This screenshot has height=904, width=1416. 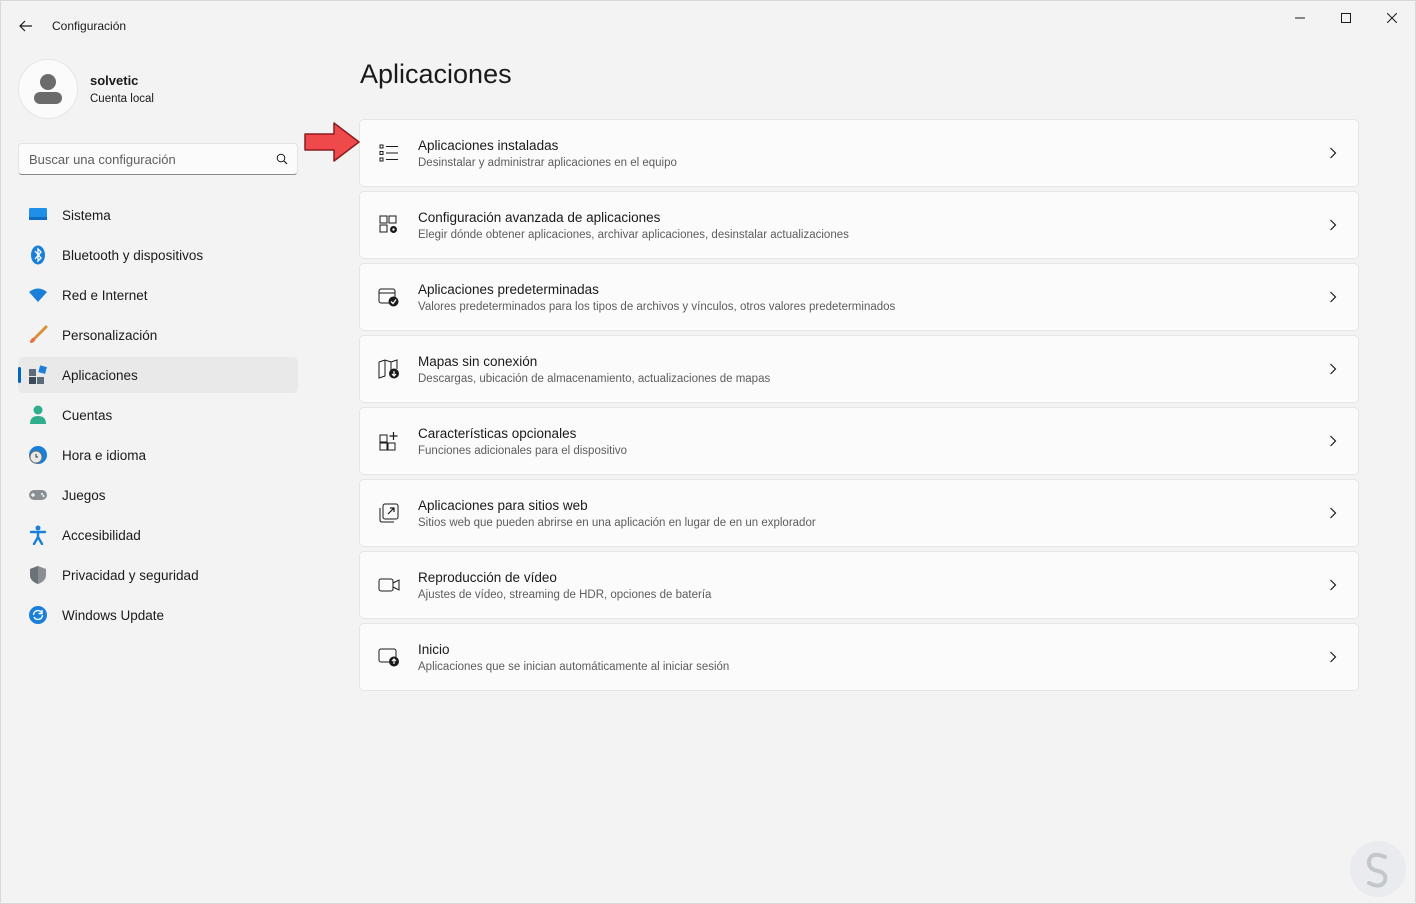 What do you see at coordinates (38, 215) in the screenshot?
I see `monitor-icon` at bounding box center [38, 215].